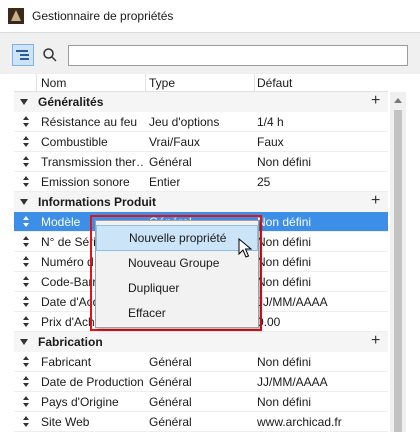  Describe the element at coordinates (80, 402) in the screenshot. I see `property-name: Pays d'Origine` at that location.